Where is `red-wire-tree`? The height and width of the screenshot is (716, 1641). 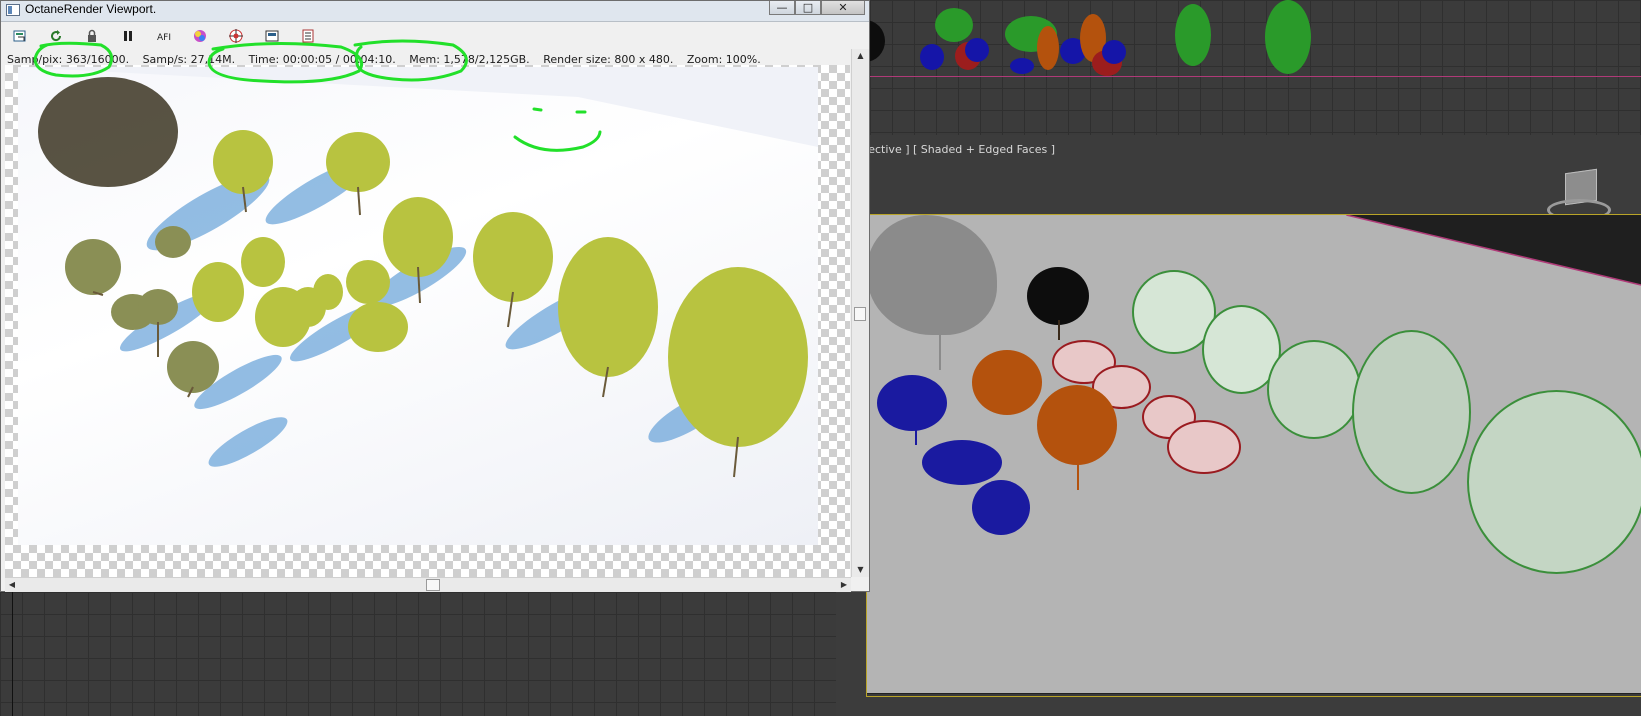
red-wire-tree is located at coordinates (1204, 447).